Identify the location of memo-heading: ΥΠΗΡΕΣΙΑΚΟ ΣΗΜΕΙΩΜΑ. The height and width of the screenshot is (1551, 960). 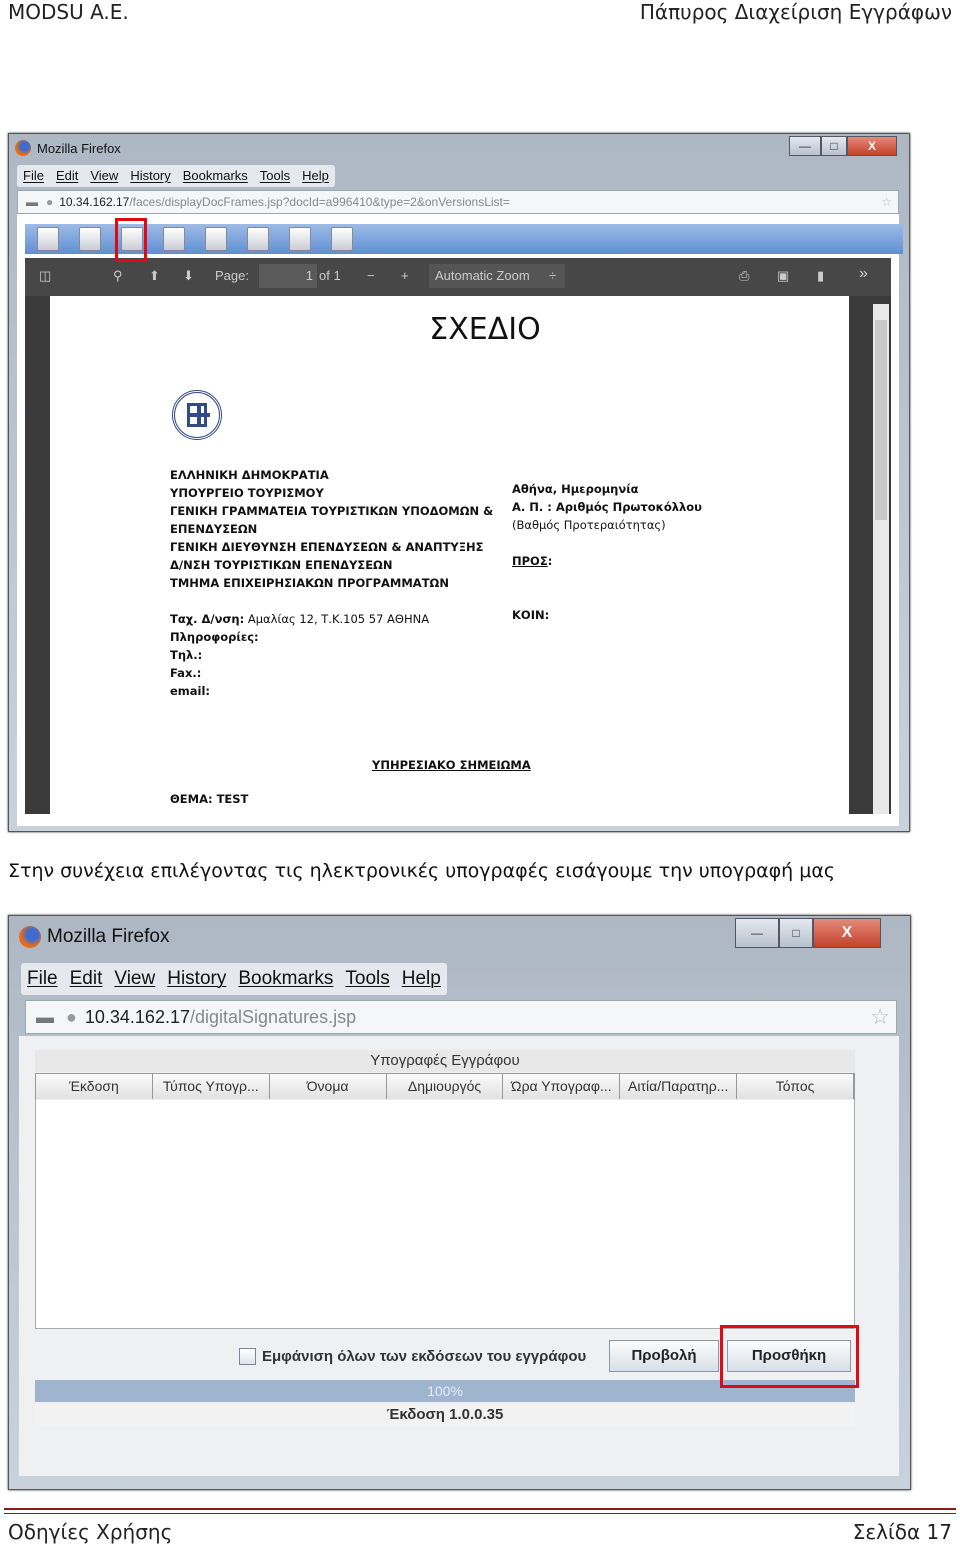
(451, 765).